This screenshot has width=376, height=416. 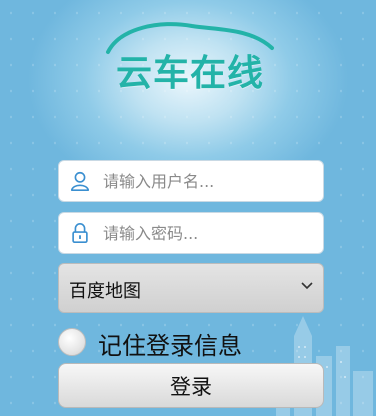 I want to click on remember-label: 记住登录信息, so click(x=170, y=346).